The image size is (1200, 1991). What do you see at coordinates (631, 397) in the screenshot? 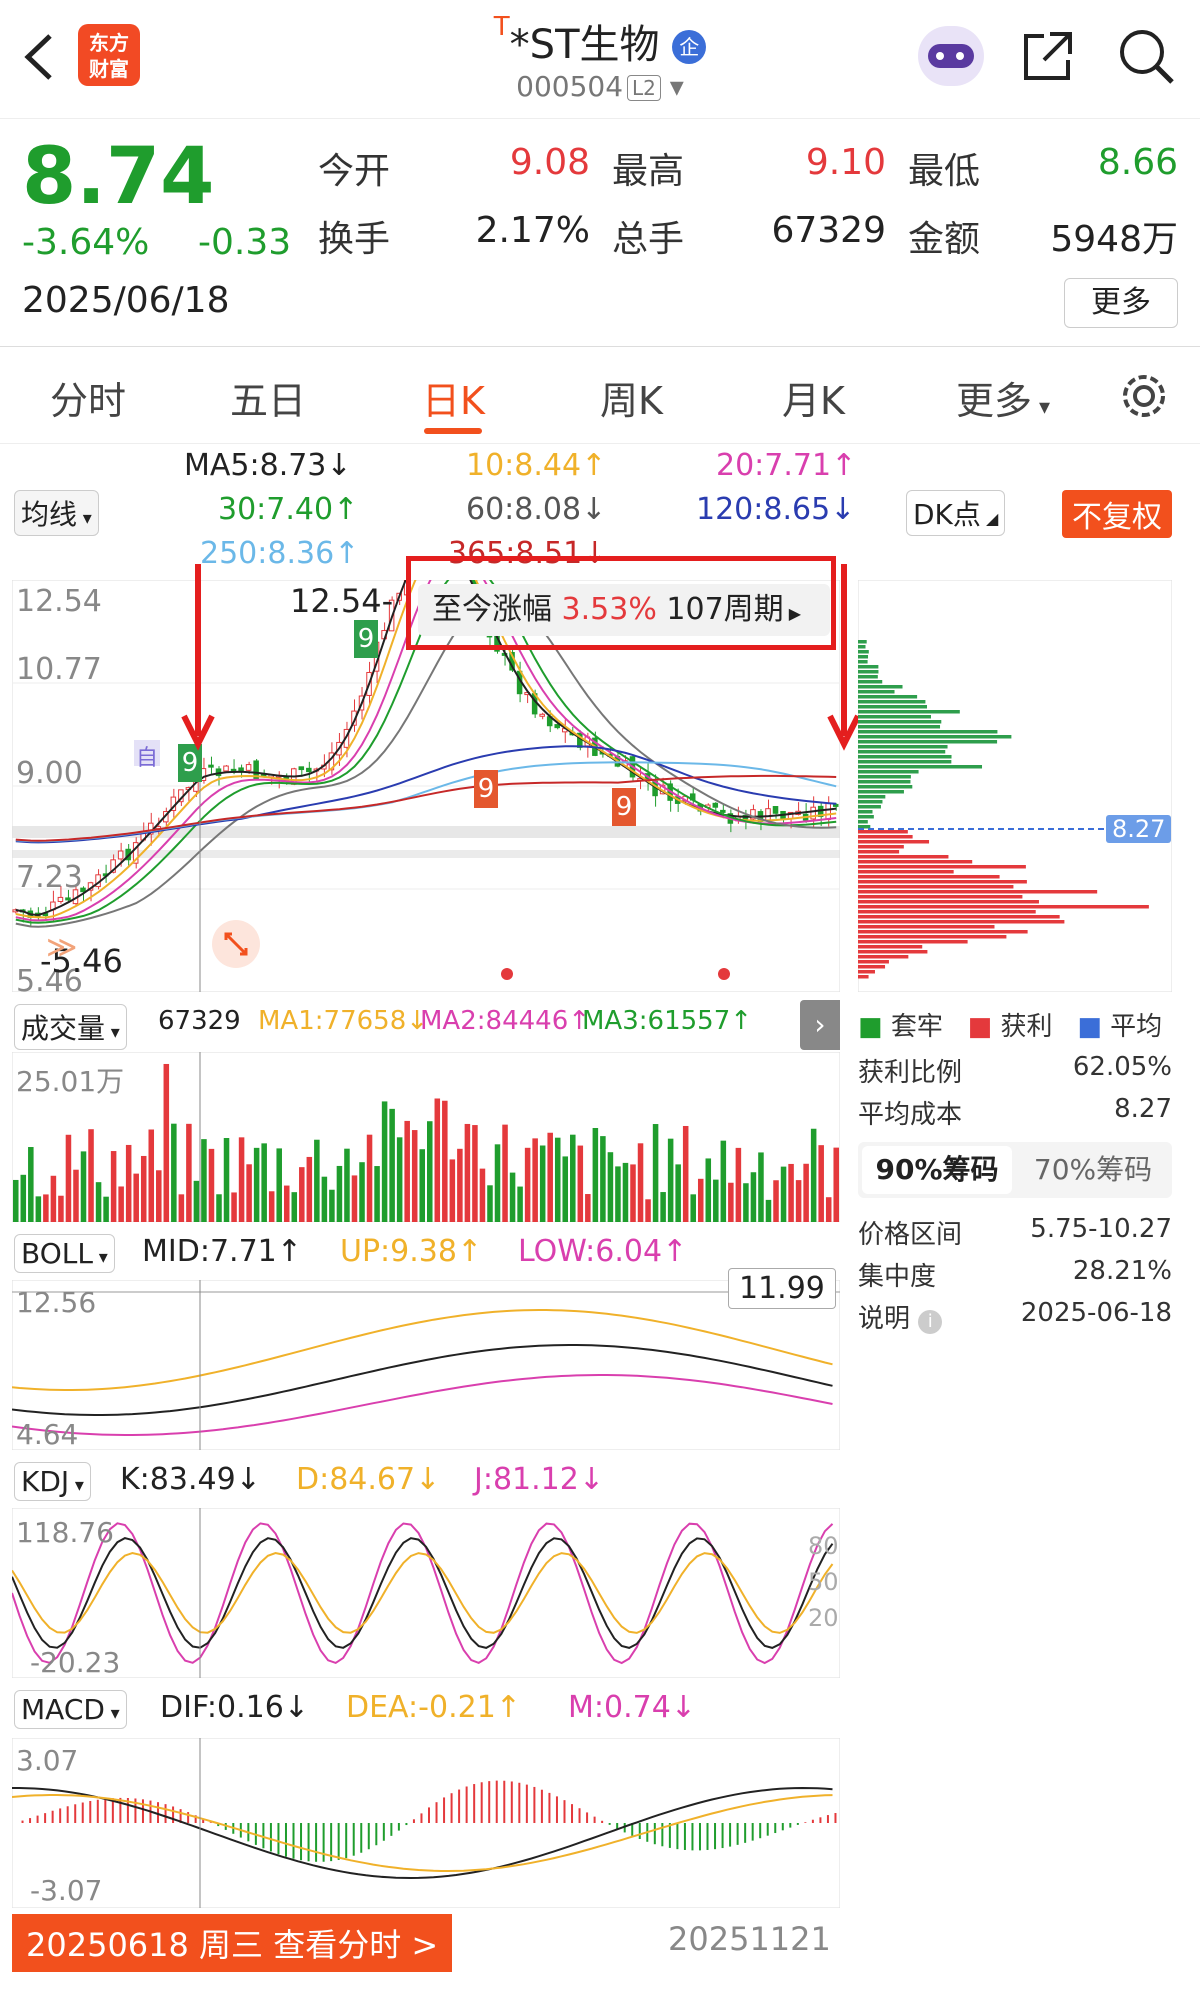
I see `tab-weekly-k: 周K` at bounding box center [631, 397].